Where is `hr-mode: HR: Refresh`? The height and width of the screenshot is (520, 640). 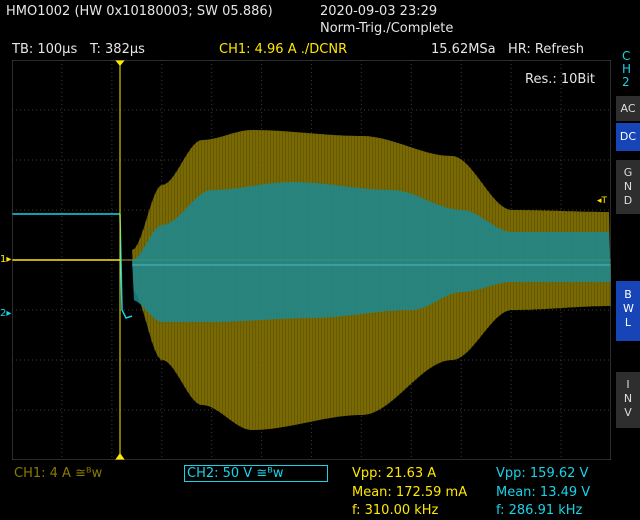 hr-mode: HR: Refresh is located at coordinates (546, 50).